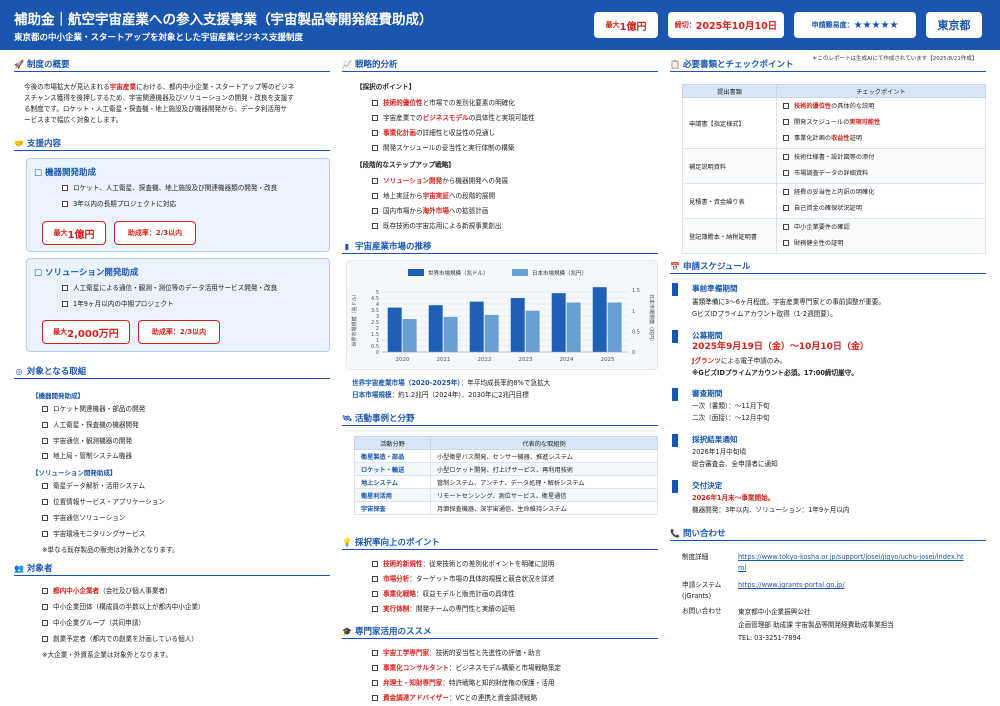  I want to click on y-left-tick: 1, so click(377, 341).